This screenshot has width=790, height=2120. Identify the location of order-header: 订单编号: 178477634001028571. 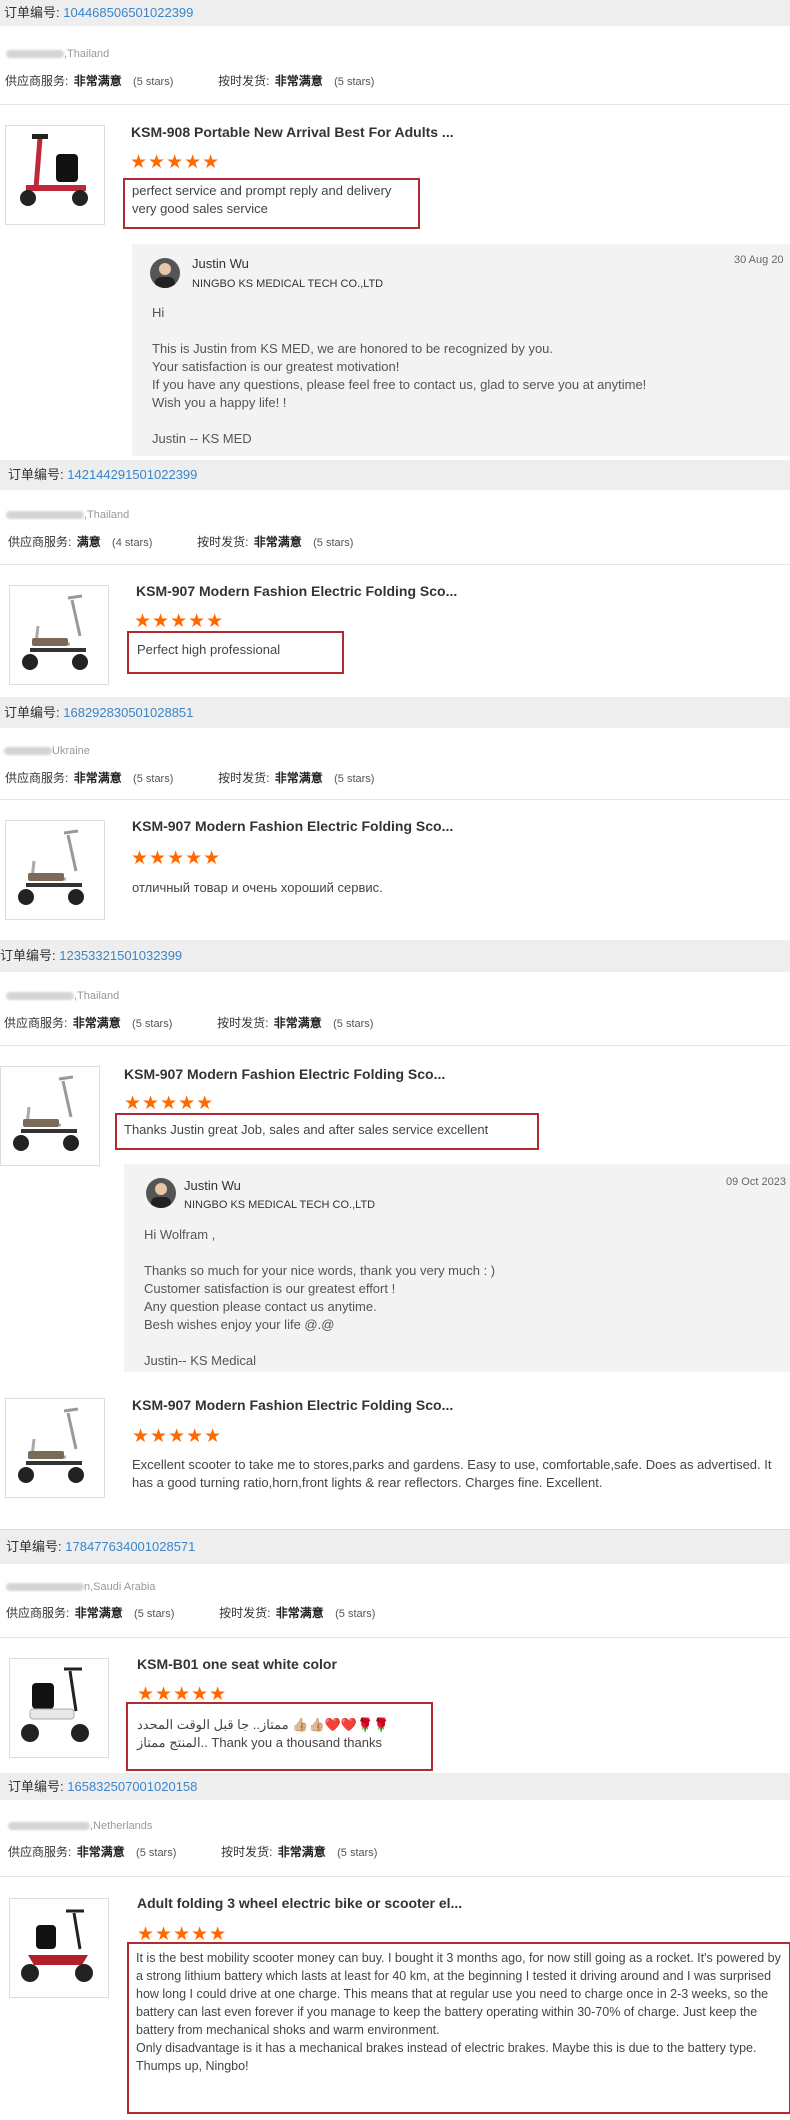
(395, 1546).